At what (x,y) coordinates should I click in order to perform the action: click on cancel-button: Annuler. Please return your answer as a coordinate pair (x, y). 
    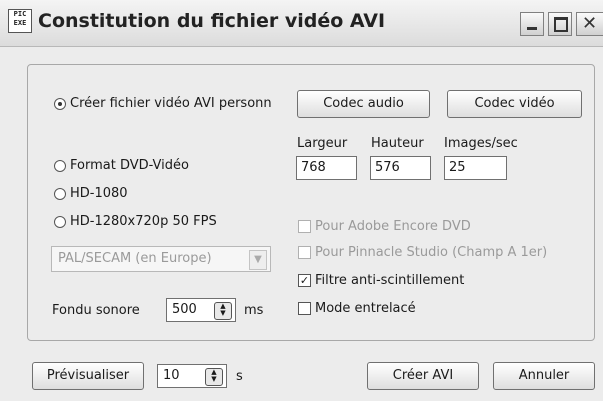
    Looking at the image, I should click on (544, 376).